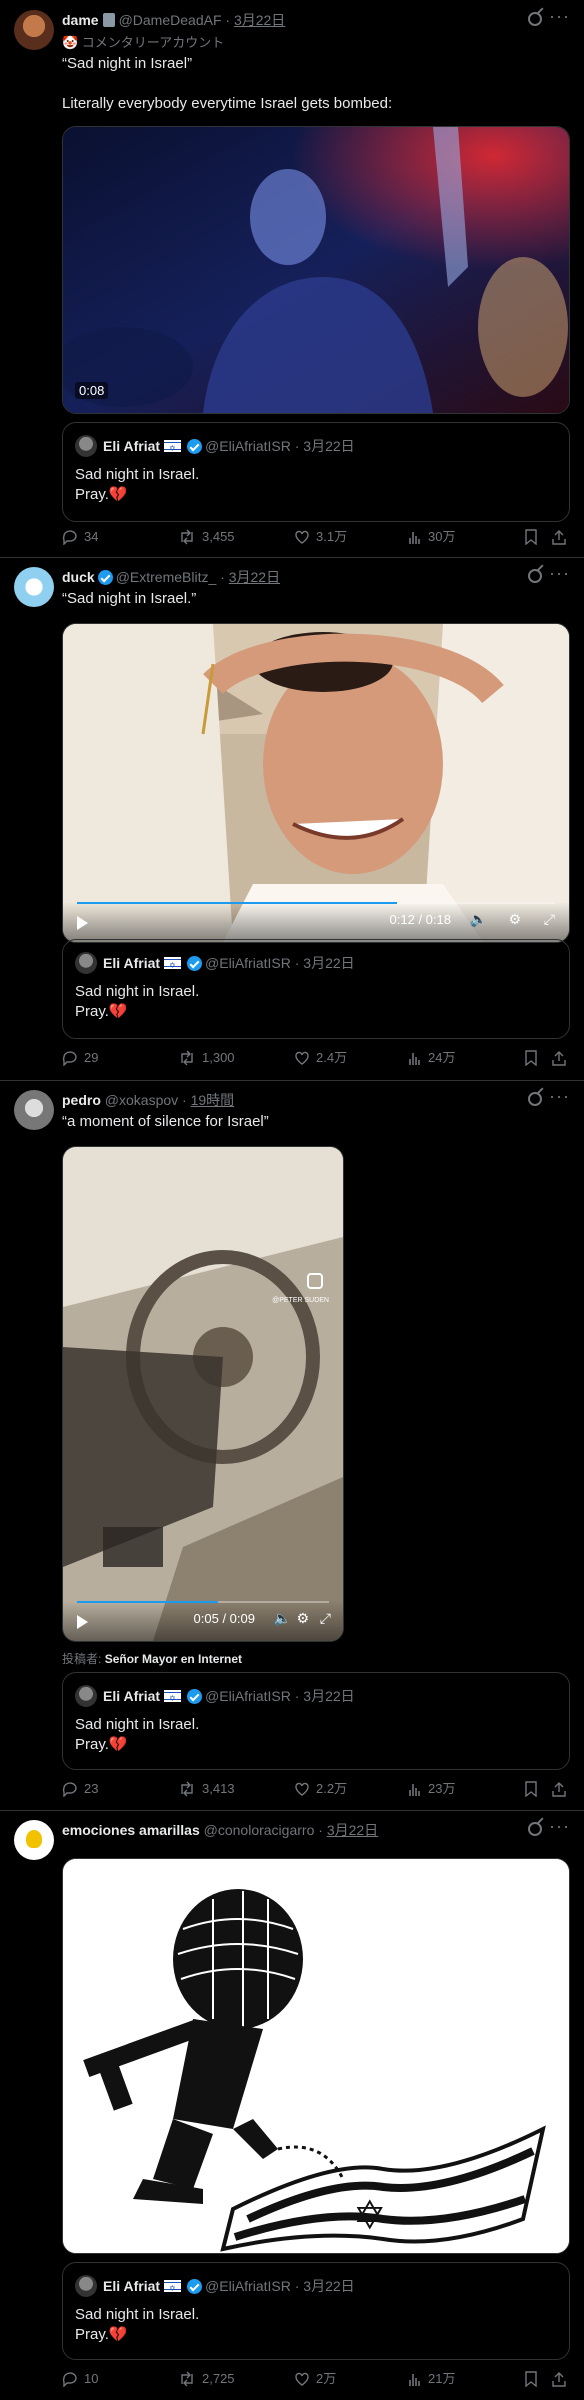 Image resolution: width=584 pixels, height=2400 pixels. What do you see at coordinates (414, 1059) in the screenshot?
I see `views-icon` at bounding box center [414, 1059].